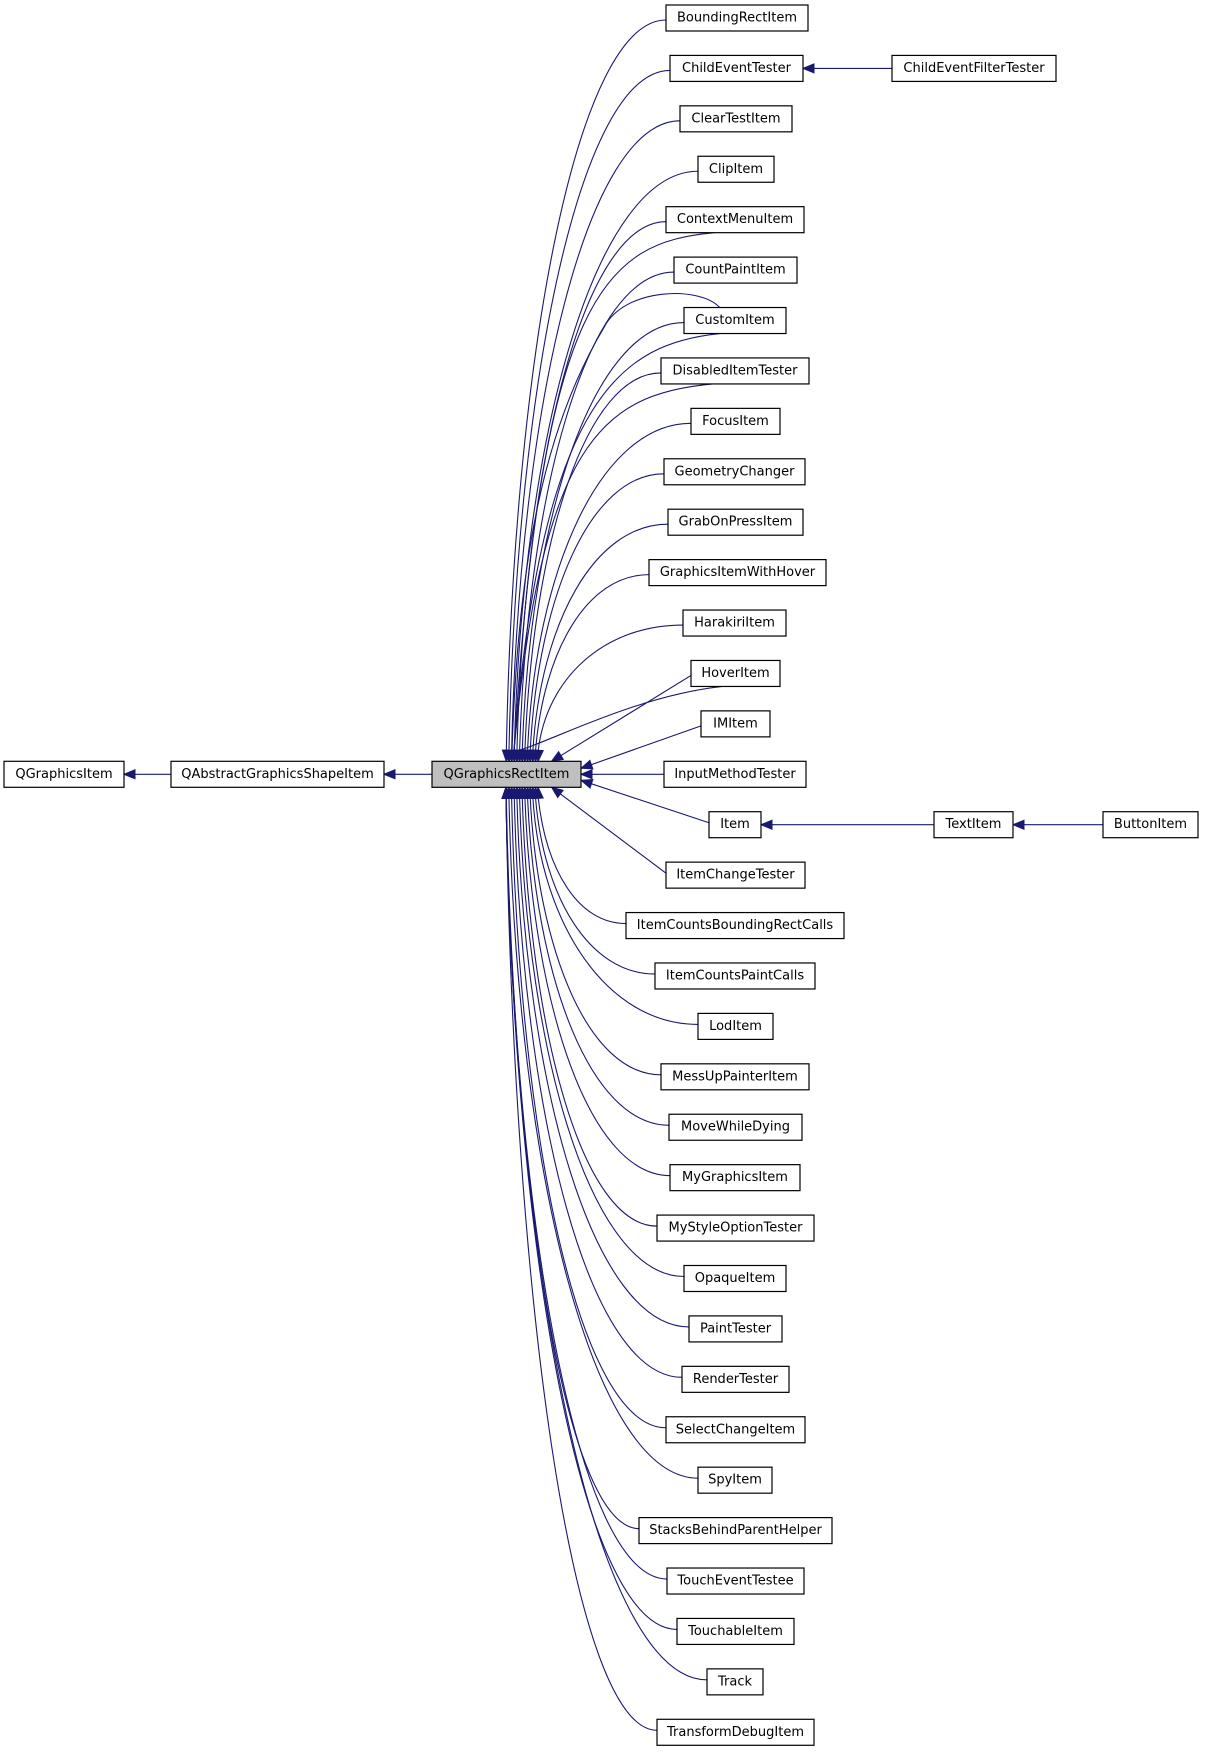 This screenshot has height=1760, width=1208. I want to click on class-node-label: TransformDebugItem, so click(735, 1732).